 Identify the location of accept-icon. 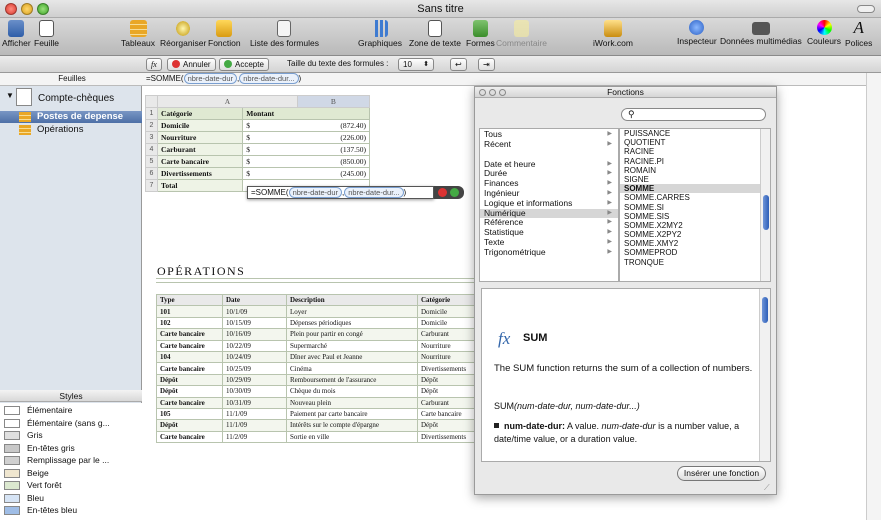
(454, 192).